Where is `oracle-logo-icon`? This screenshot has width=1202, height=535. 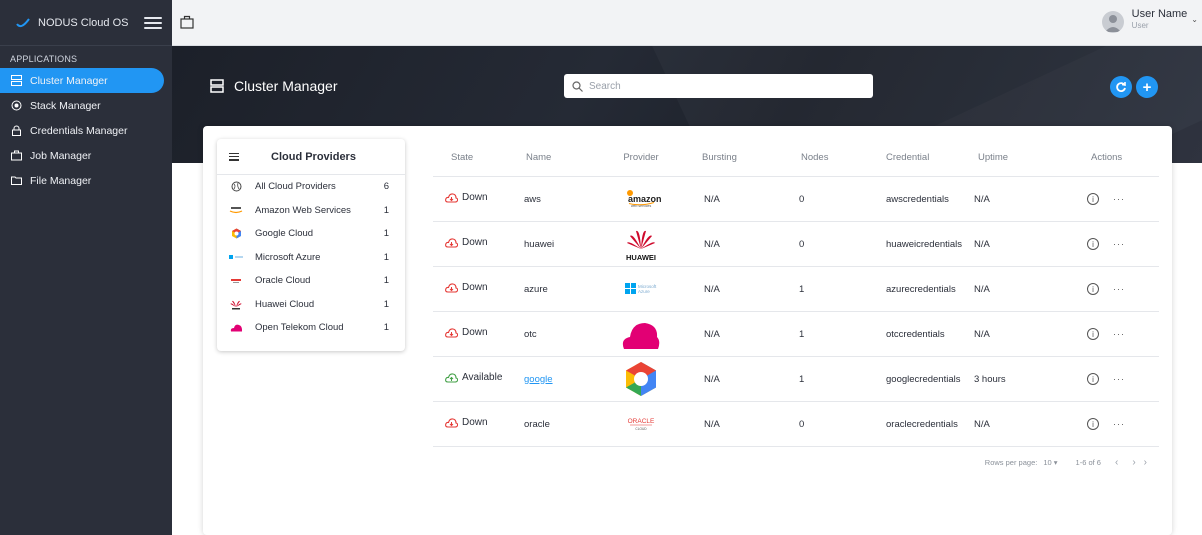
oracle-logo-icon is located at coordinates (236, 281).